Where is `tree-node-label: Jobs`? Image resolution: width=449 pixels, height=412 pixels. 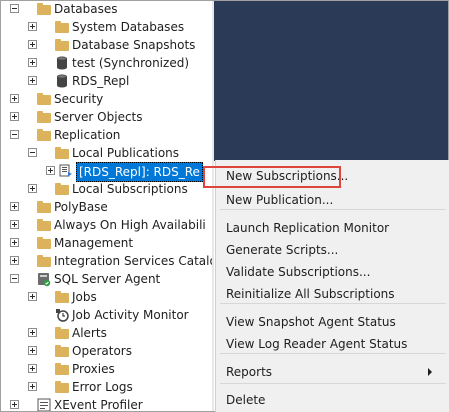
tree-node-label: Jobs is located at coordinates (84, 297).